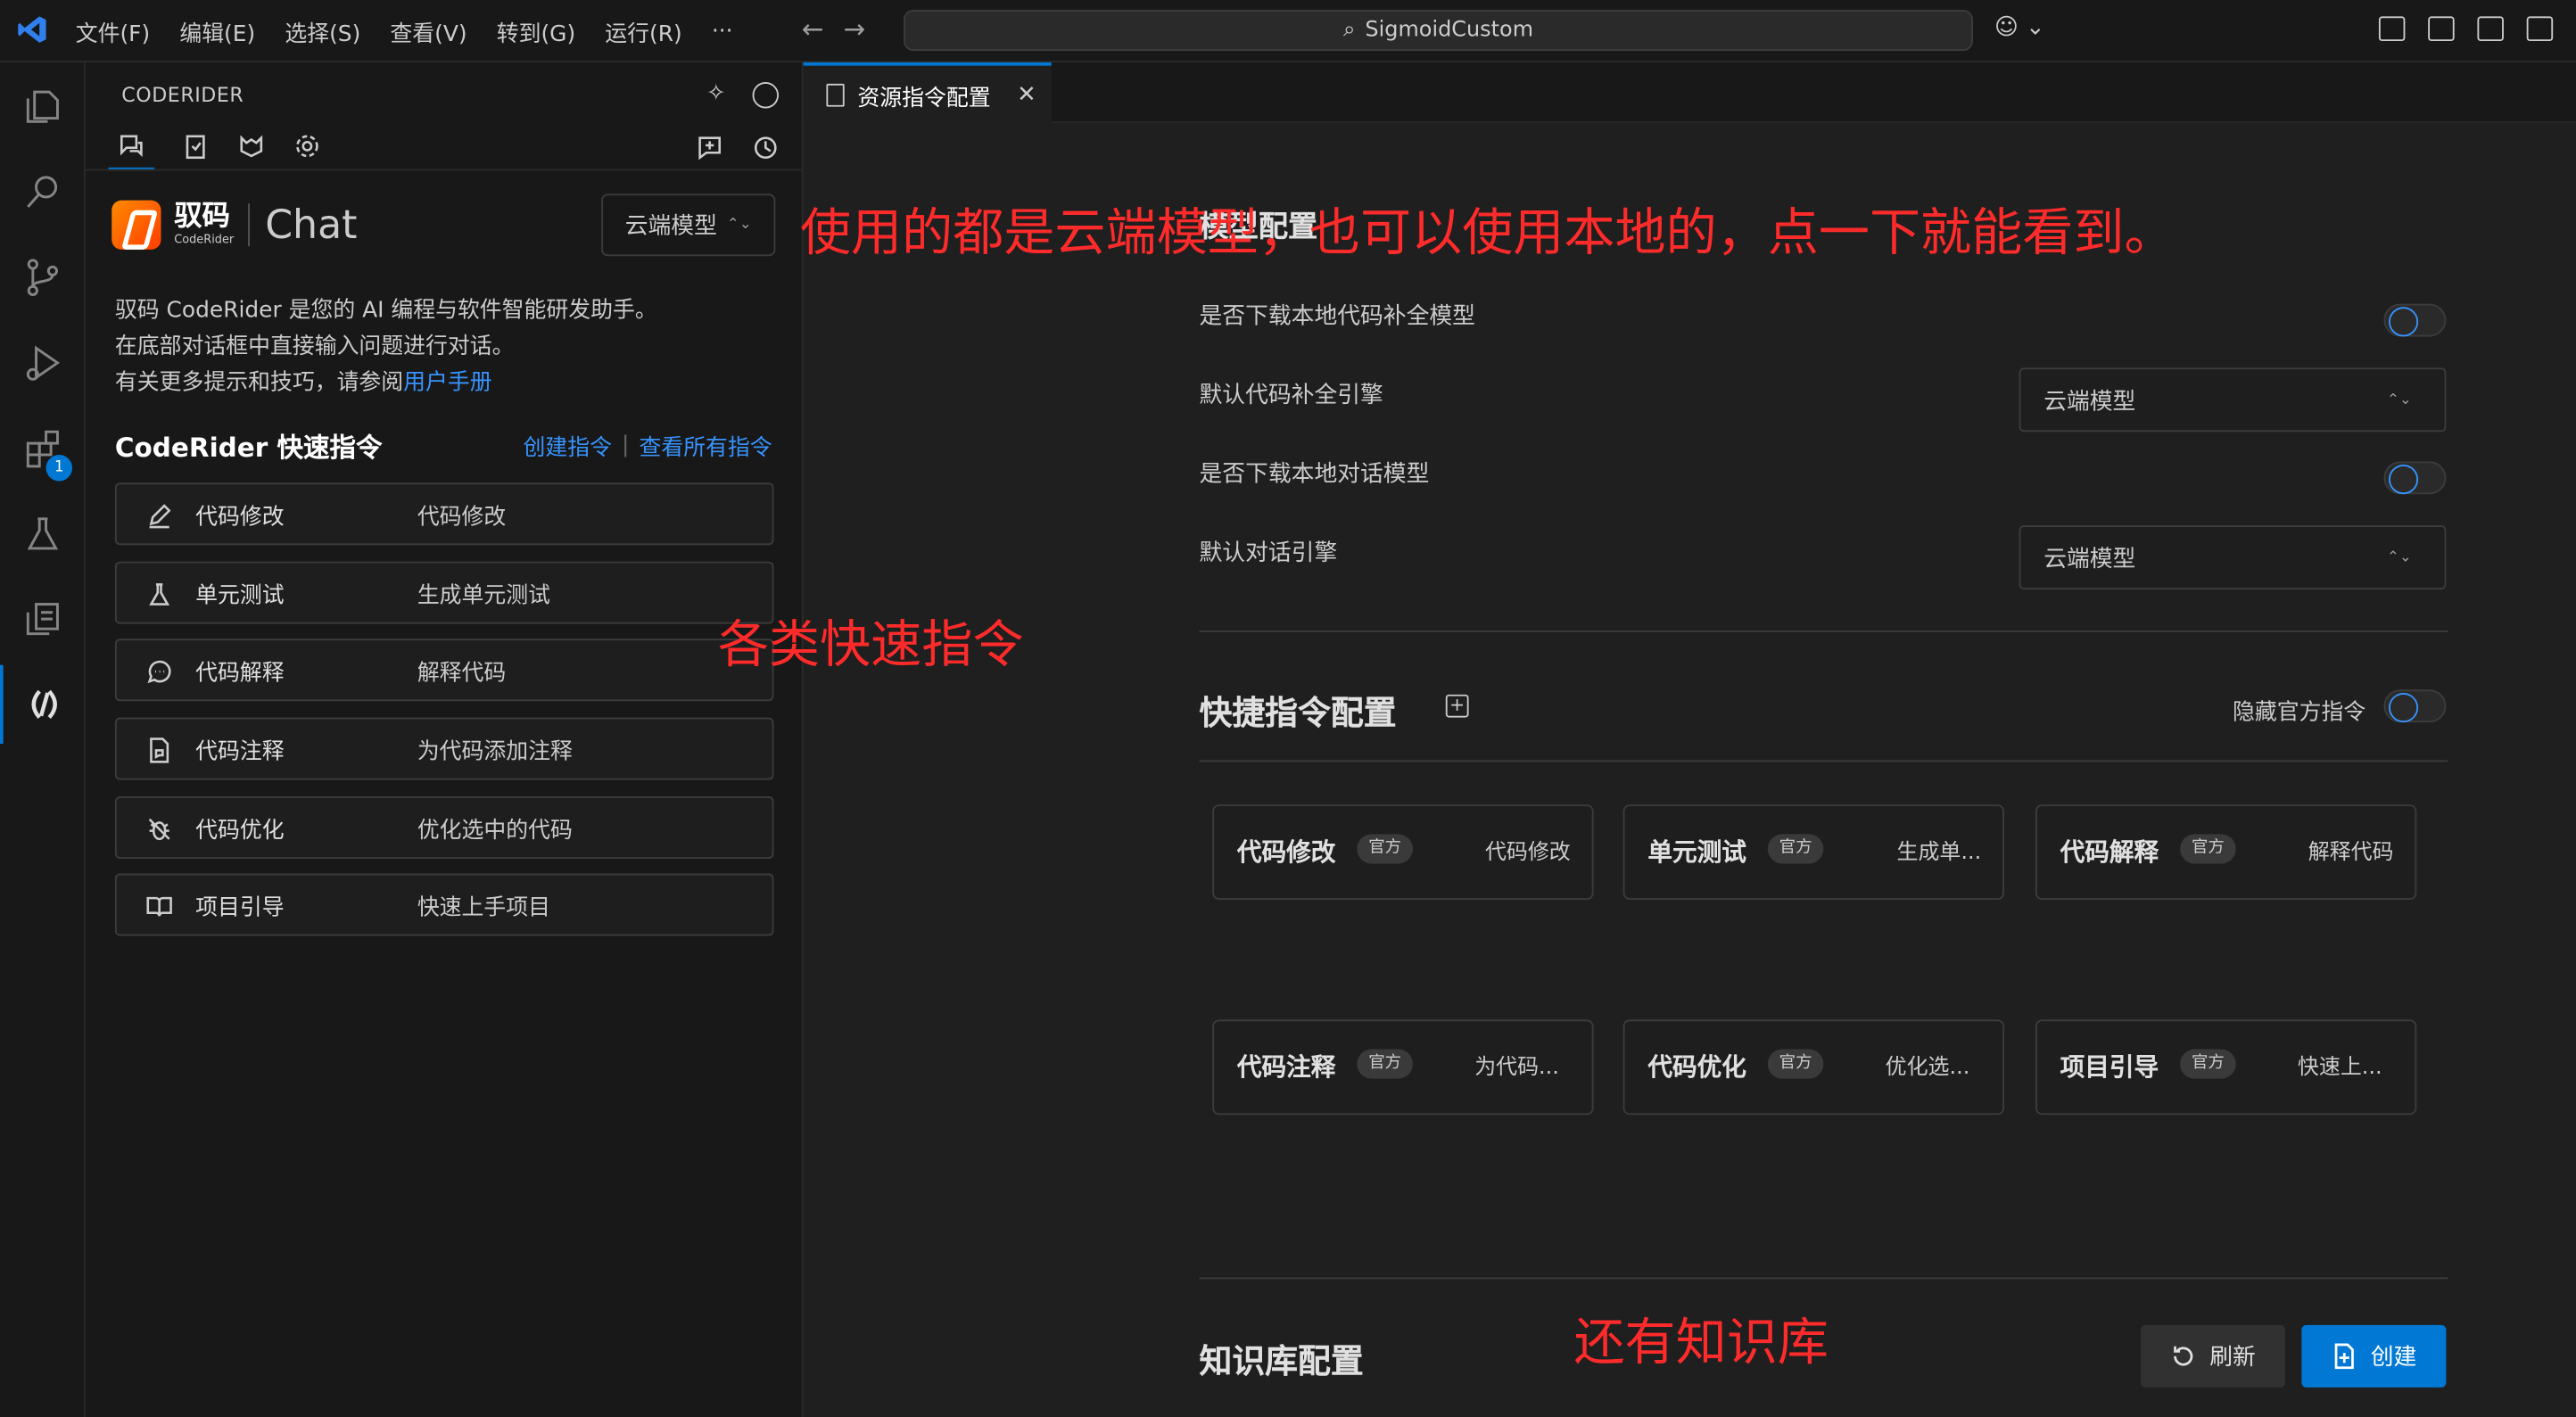 This screenshot has width=2576, height=1417. Describe the element at coordinates (722, 31) in the screenshot. I see `menu-more: ···` at that location.